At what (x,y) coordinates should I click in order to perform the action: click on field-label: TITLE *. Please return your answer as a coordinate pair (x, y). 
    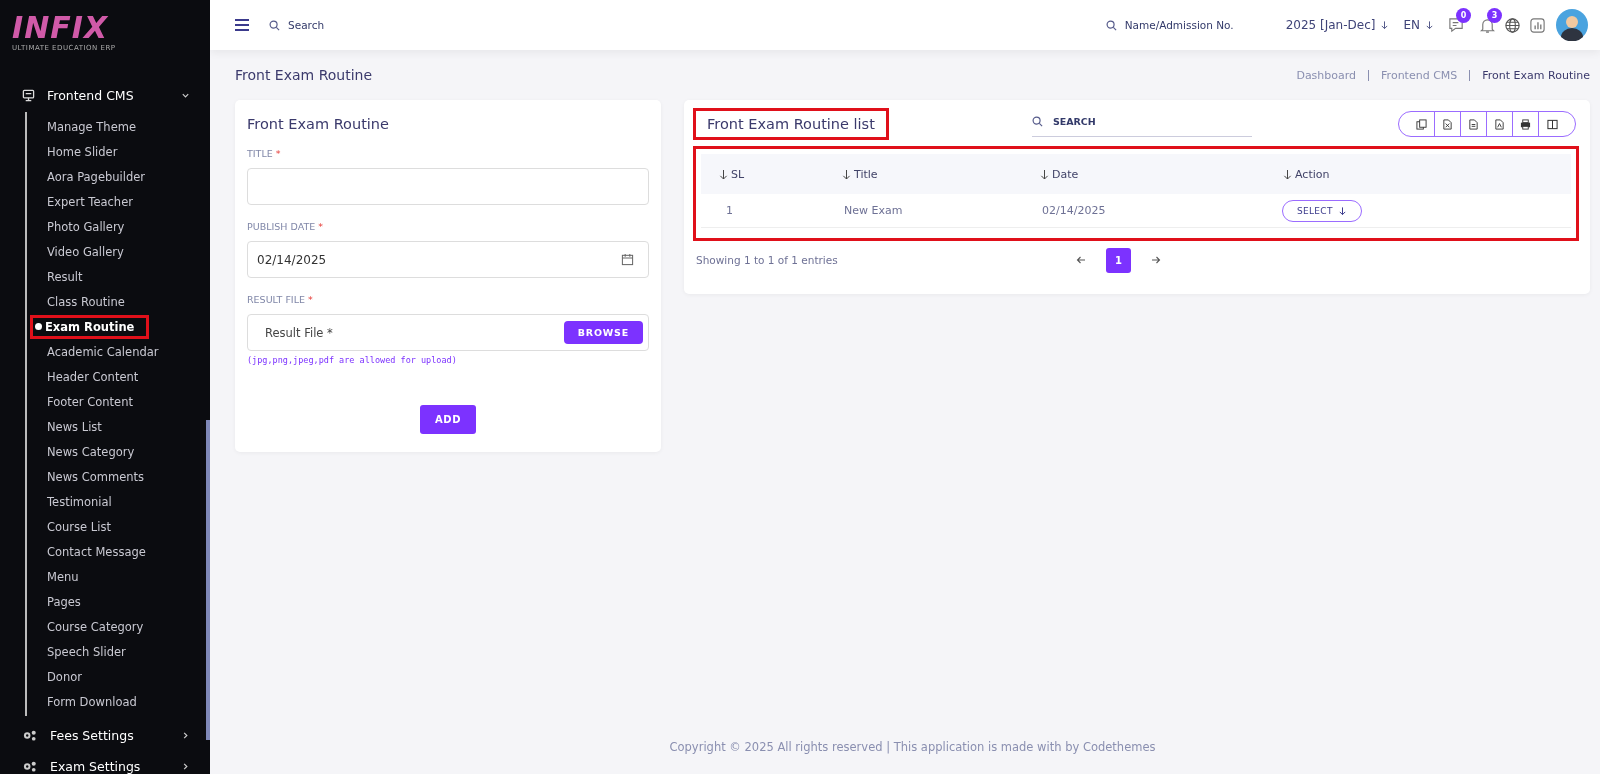
    Looking at the image, I should click on (264, 153).